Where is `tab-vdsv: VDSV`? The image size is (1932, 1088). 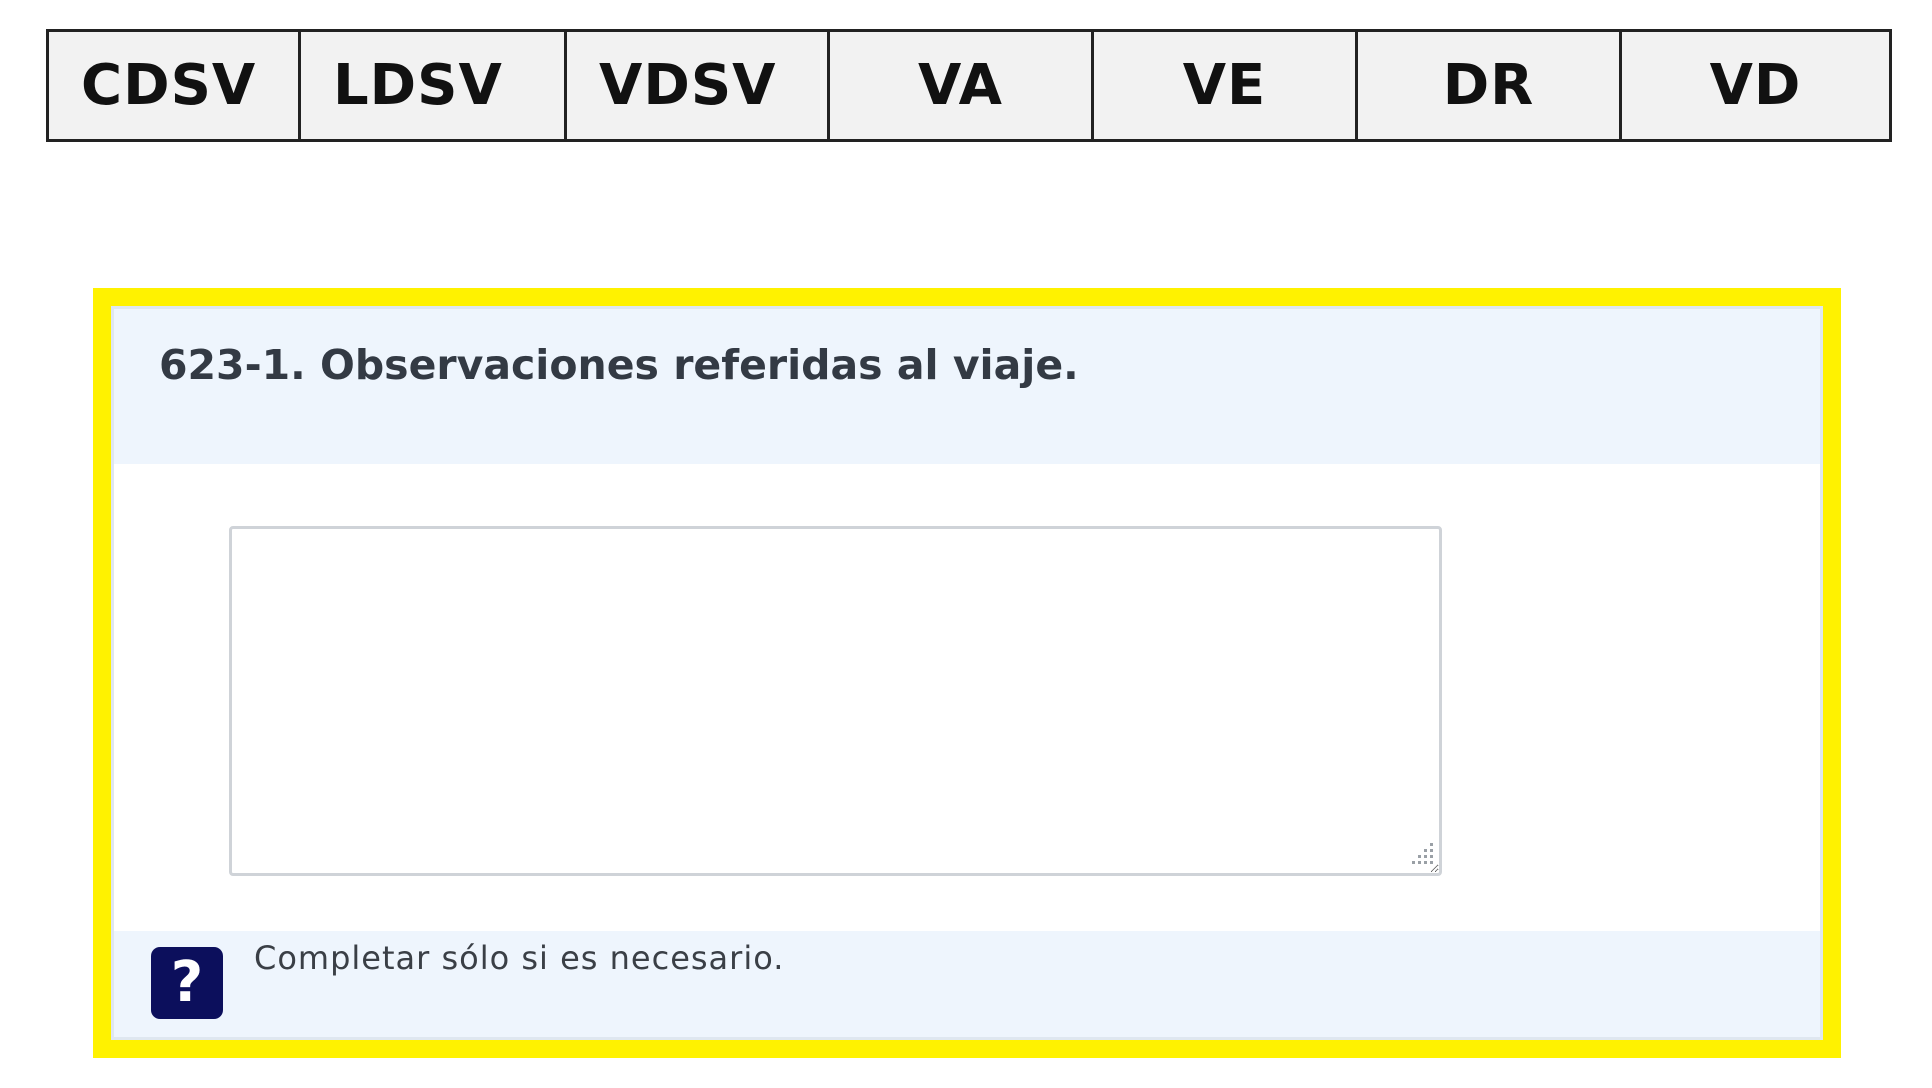
tab-vdsv: VDSV is located at coordinates (698, 85).